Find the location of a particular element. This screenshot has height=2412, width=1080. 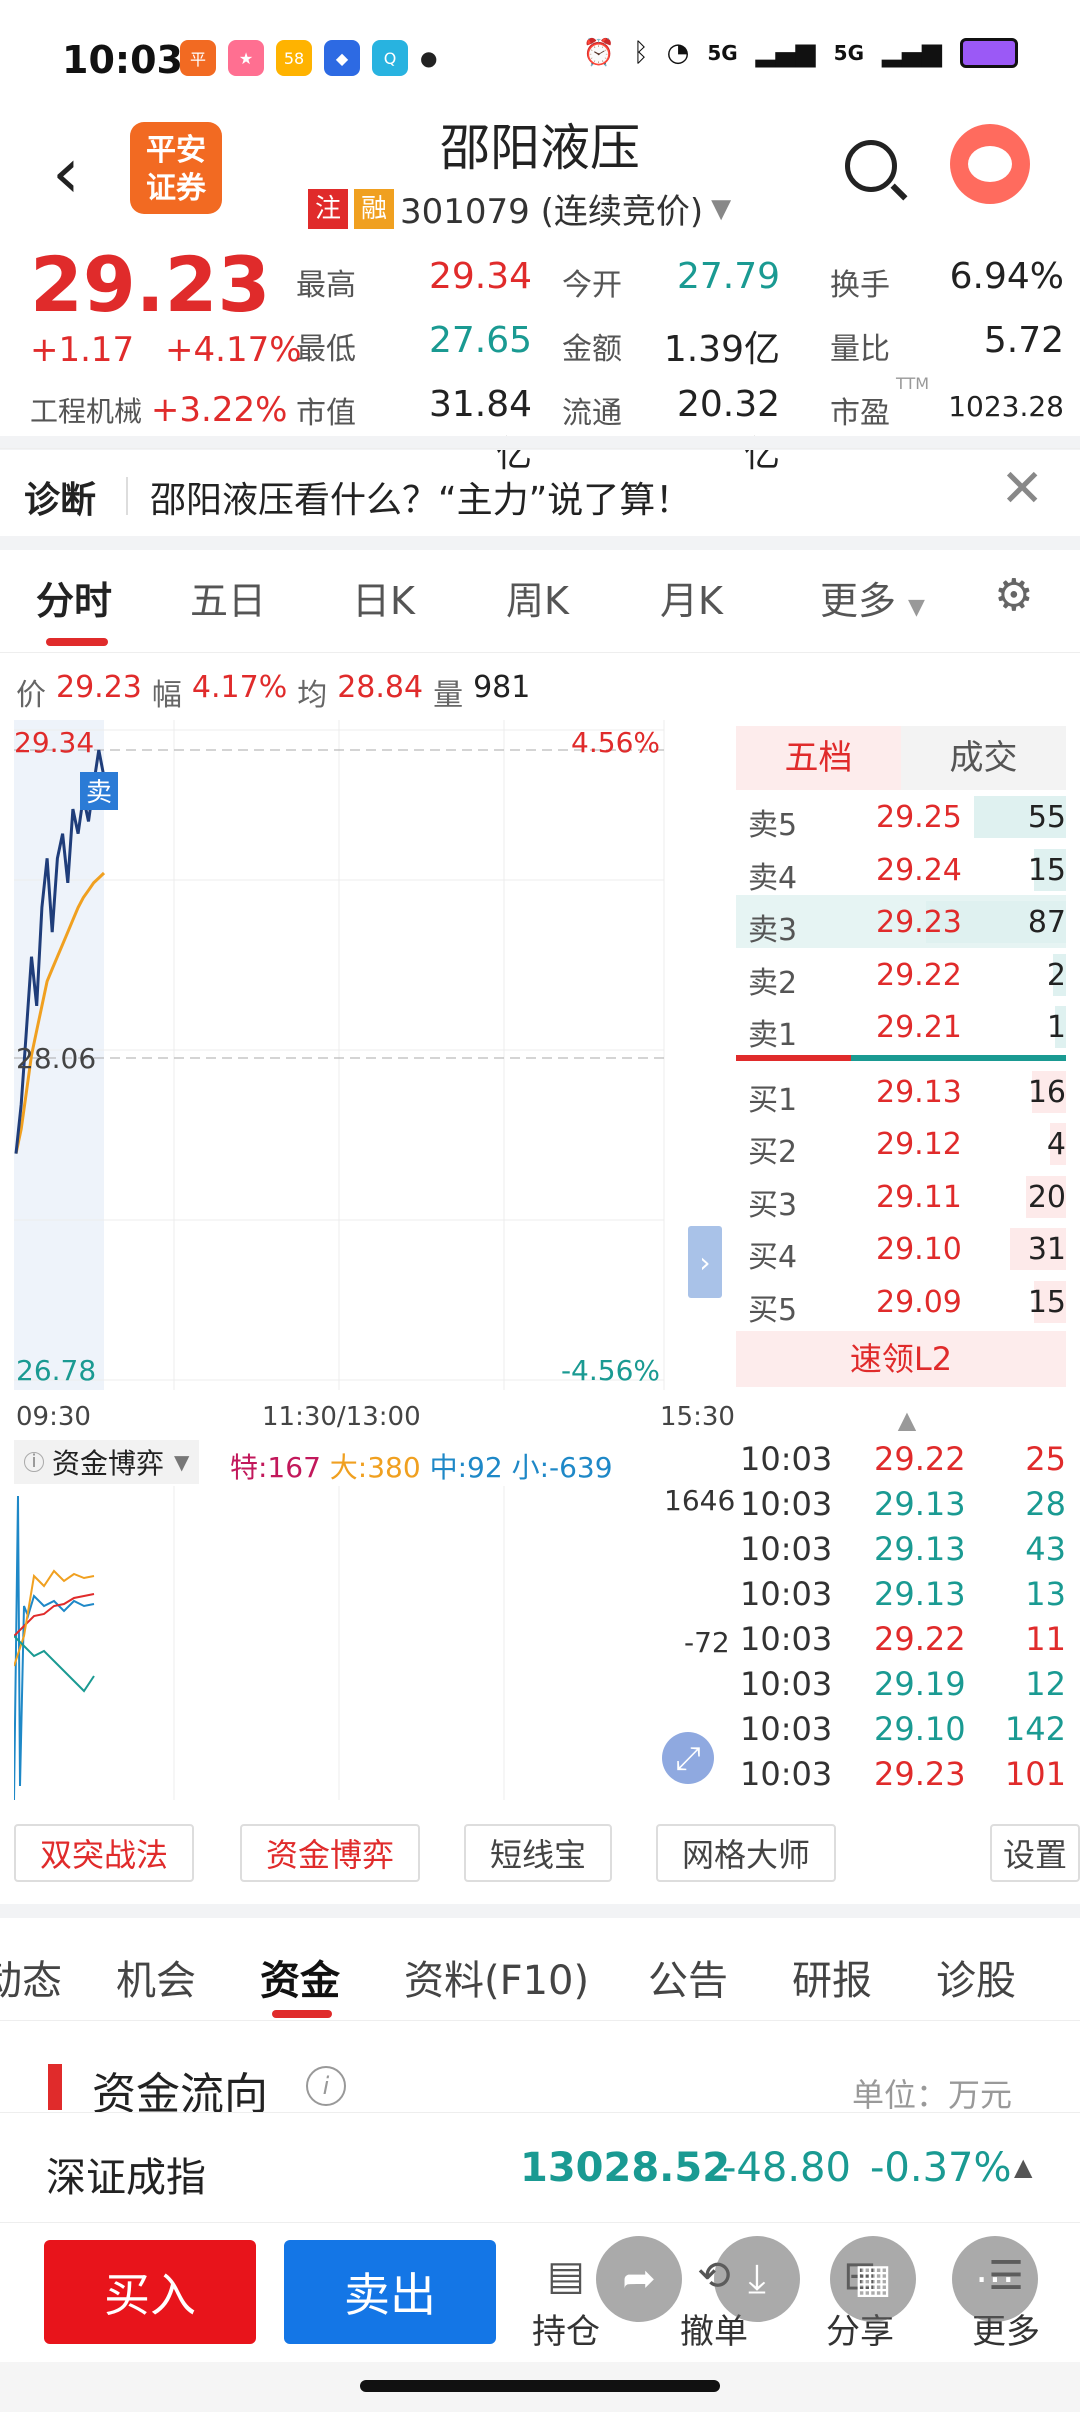

chip-settings: 设置 is located at coordinates (1035, 1853).